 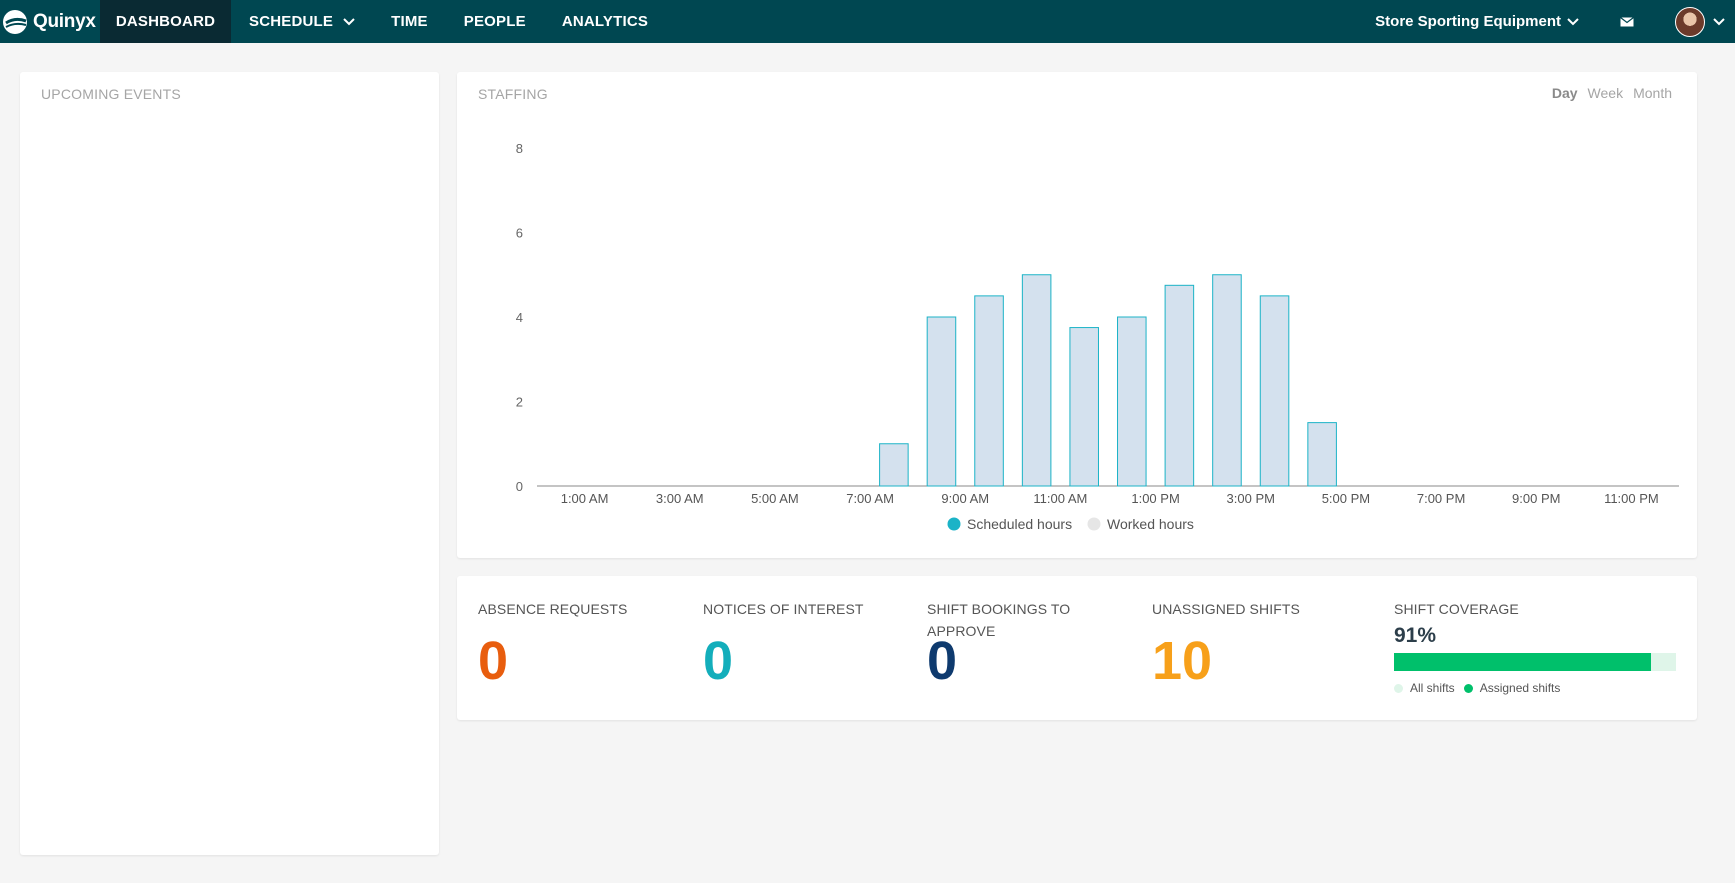 What do you see at coordinates (1251, 498) in the screenshot?
I see `x-tick-label: 3:00 PM` at bounding box center [1251, 498].